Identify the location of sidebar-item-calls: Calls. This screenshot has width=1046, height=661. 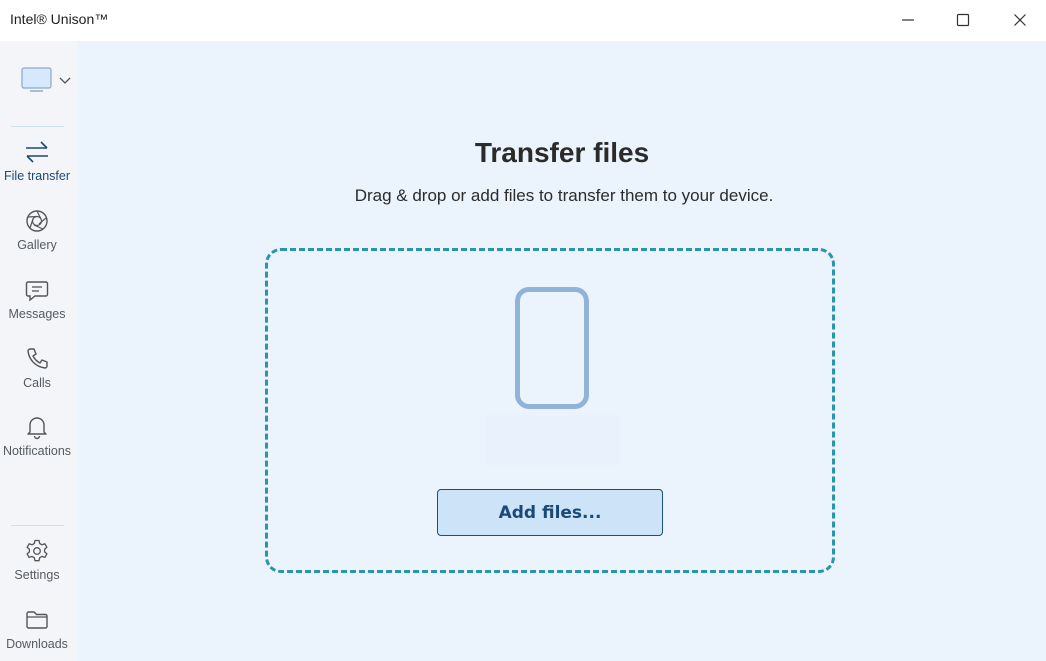
(37, 375).